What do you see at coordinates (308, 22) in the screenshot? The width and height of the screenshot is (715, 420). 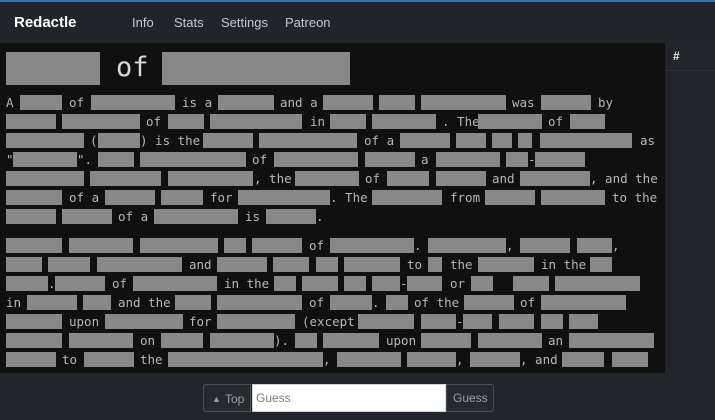 I see `nav-link-patreon: Patreon` at bounding box center [308, 22].